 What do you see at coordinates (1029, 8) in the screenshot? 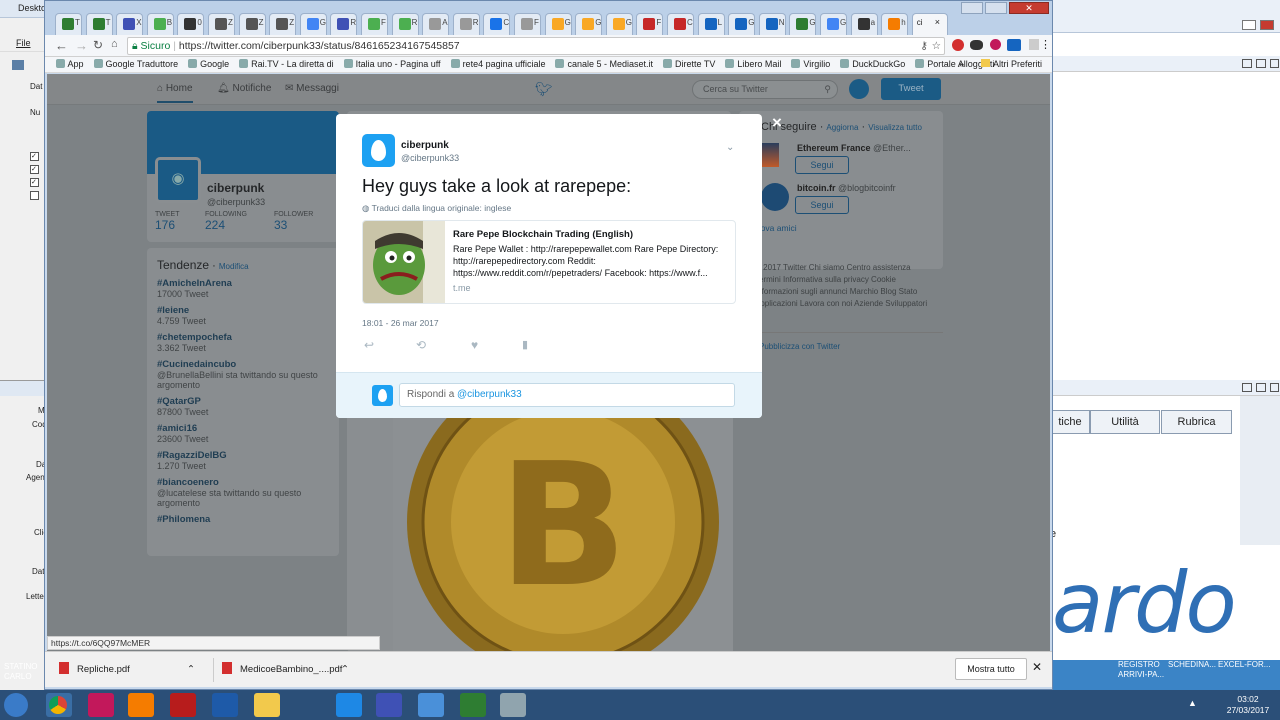
I see `close-window-button: ✕` at bounding box center [1029, 8].